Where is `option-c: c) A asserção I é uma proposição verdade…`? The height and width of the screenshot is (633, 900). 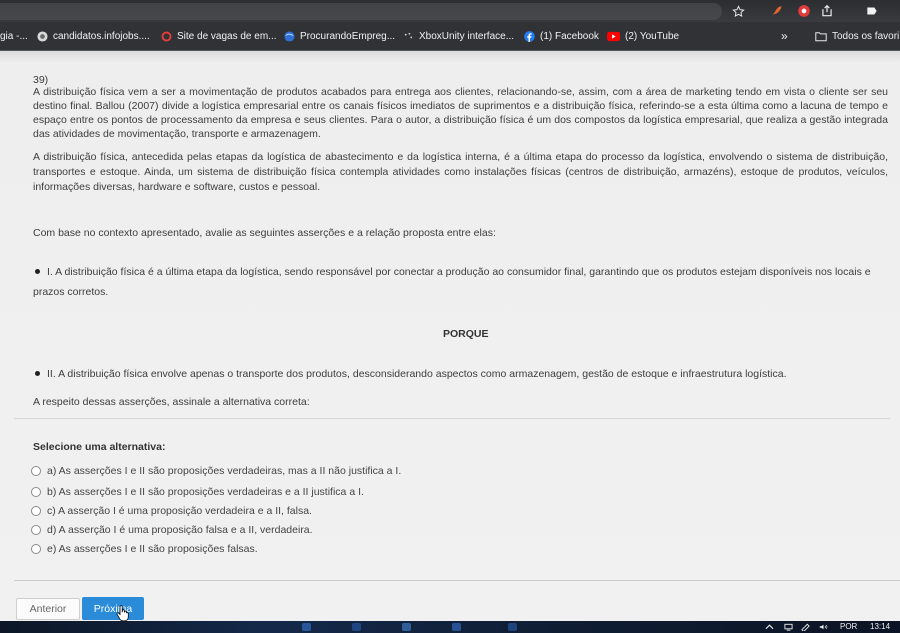 option-c: c) A asserção I é uma proposição verdade… is located at coordinates (171, 511).